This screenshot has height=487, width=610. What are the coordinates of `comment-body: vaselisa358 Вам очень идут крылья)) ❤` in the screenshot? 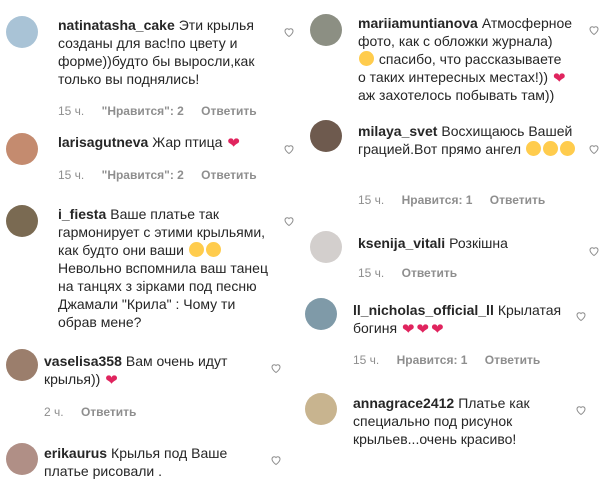 It's located at (149, 370).